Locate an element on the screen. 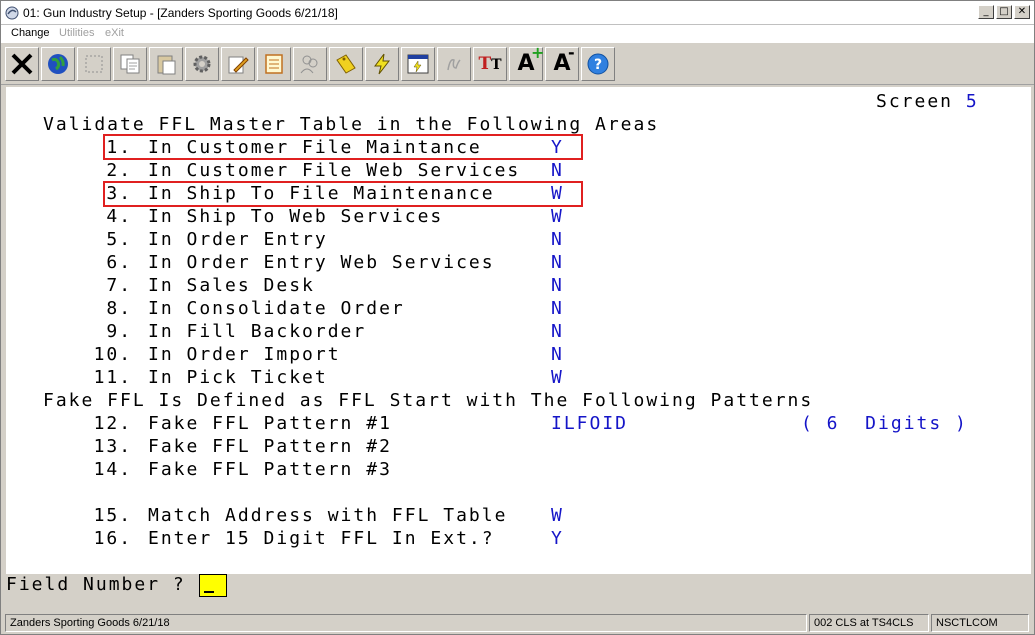 The image size is (1035, 635). field-number: 8. is located at coordinates (119, 308).